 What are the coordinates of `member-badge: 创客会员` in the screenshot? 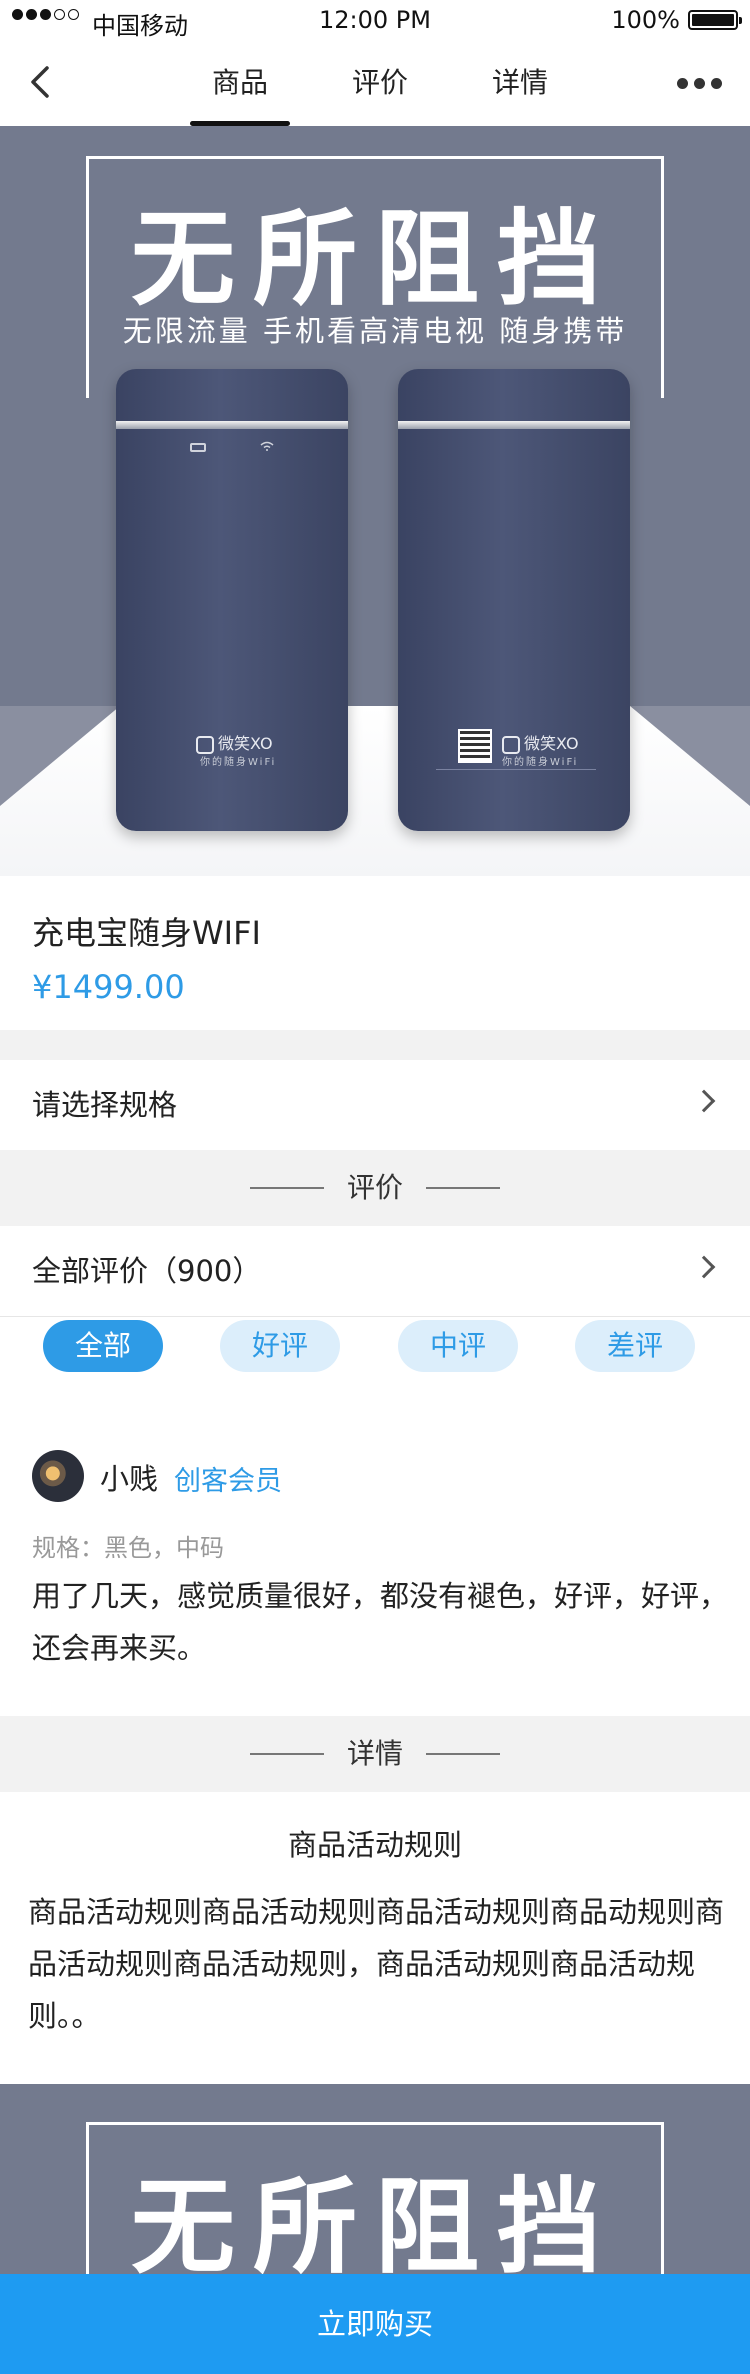 It's located at (228, 1481).